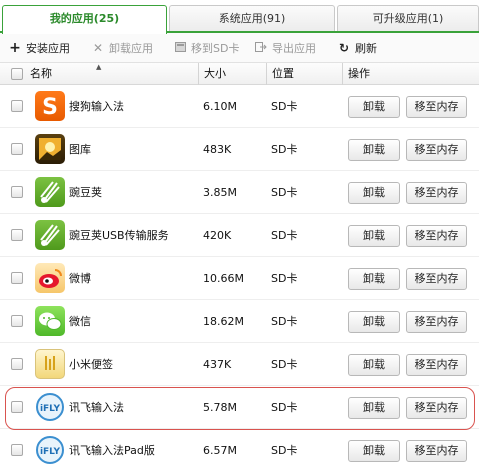 This screenshot has height=471, width=479. Describe the element at coordinates (180, 48) in the screenshot. I see `sd-card-icon` at that location.